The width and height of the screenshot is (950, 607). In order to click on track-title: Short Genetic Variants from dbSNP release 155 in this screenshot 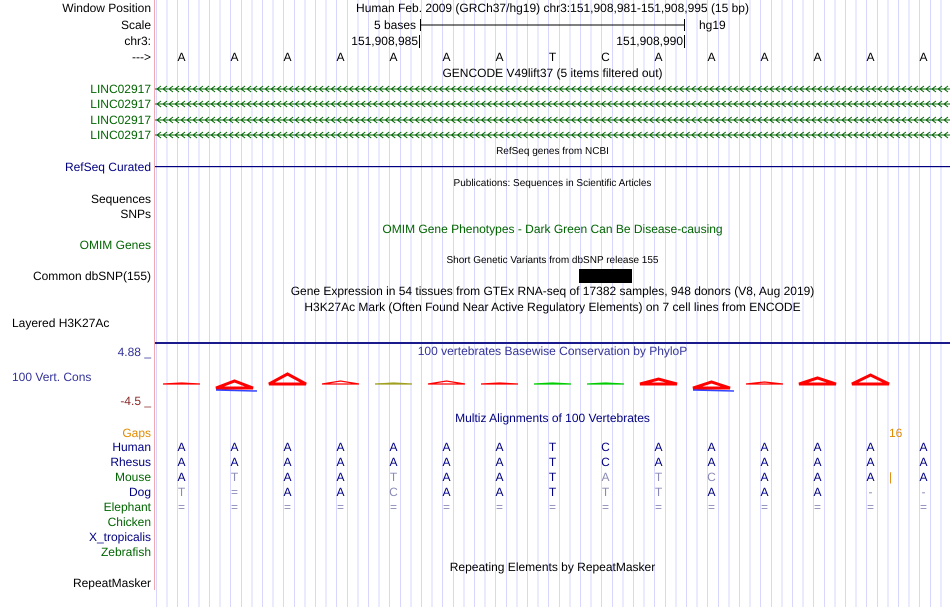, I will do `click(552, 260)`.